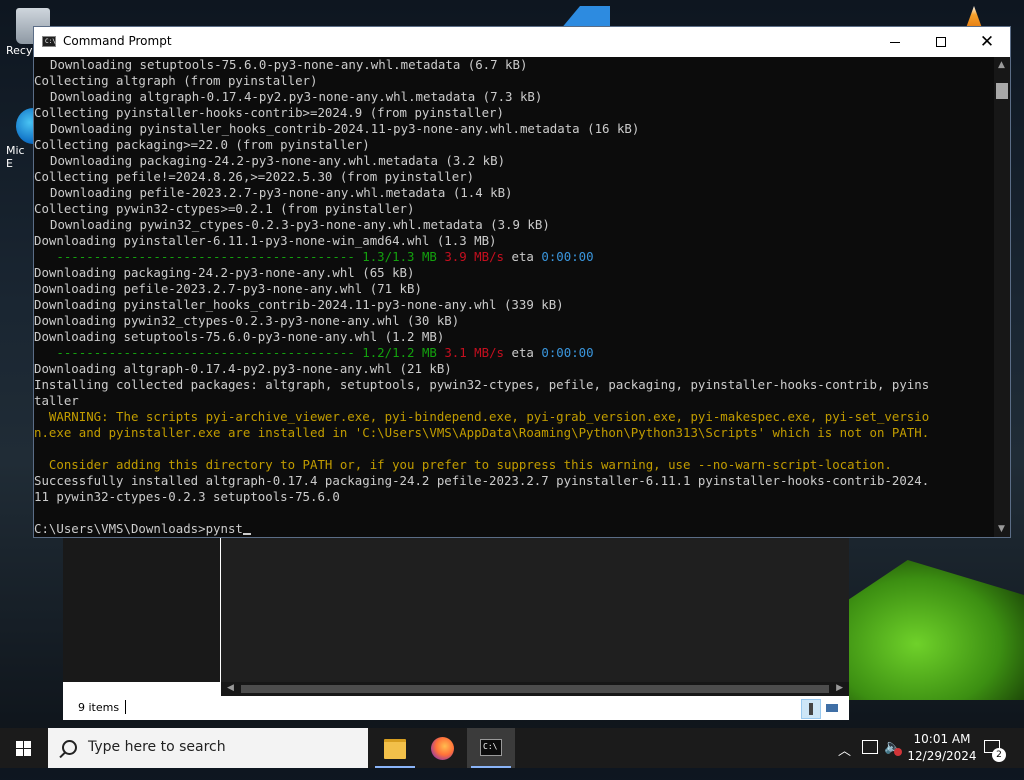  I want to click on file-explorer-icon, so click(395, 749).